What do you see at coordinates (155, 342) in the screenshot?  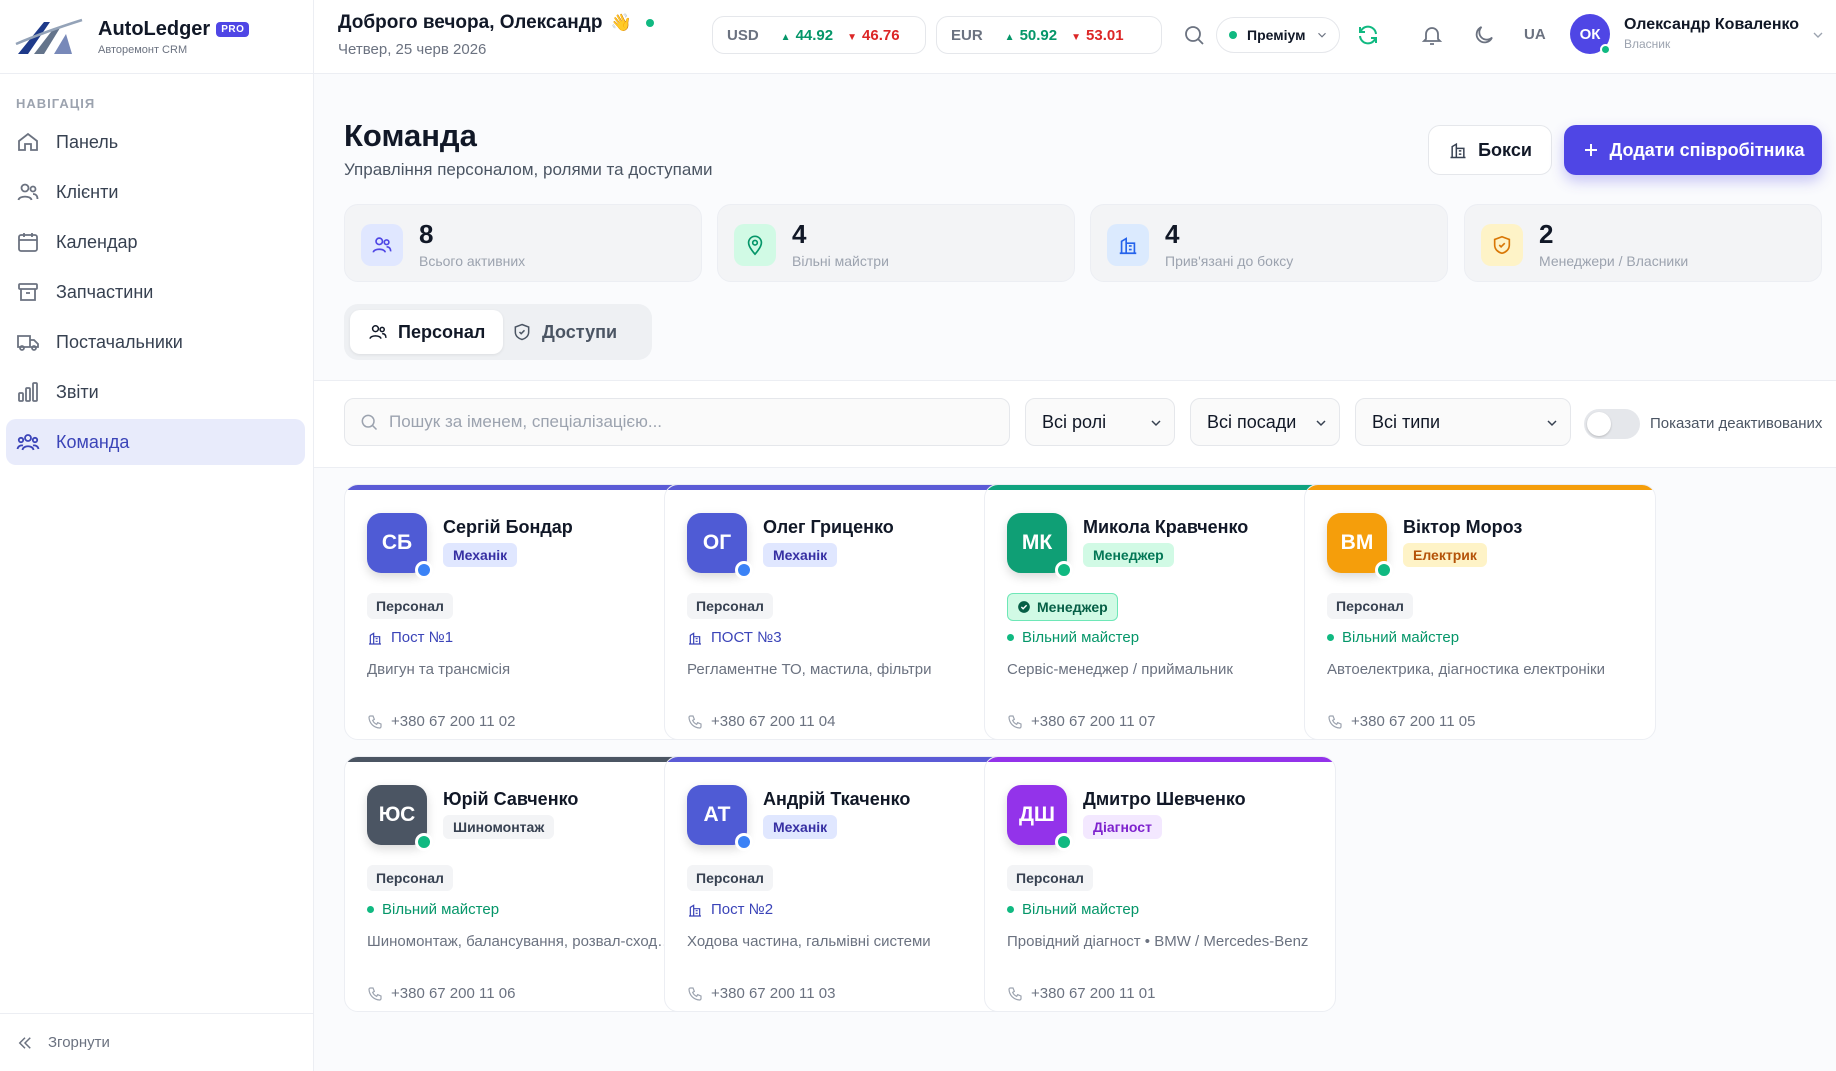 I see `sidebar-item-suppliers: Постачальники` at bounding box center [155, 342].